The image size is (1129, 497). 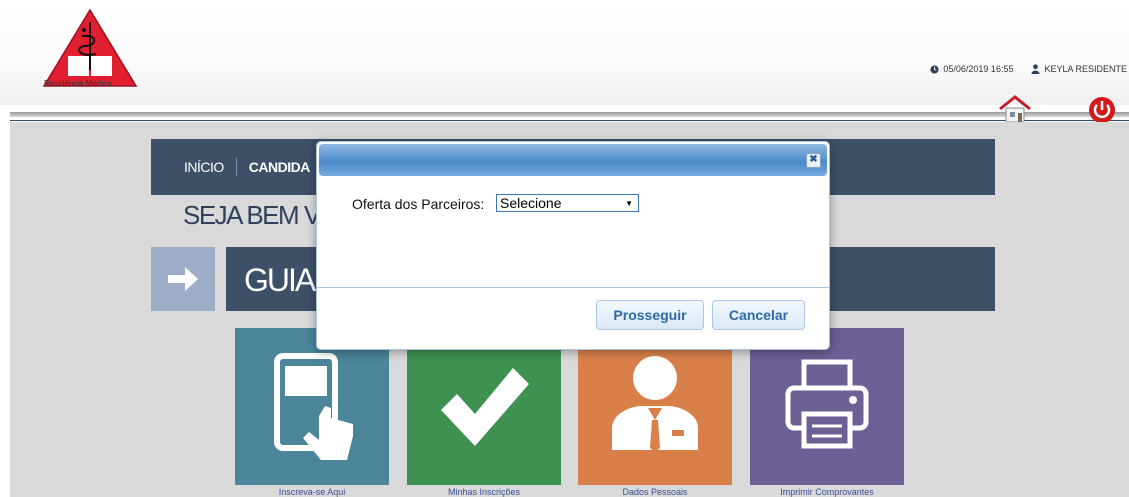 I want to click on home-icon, so click(x=1015, y=109).